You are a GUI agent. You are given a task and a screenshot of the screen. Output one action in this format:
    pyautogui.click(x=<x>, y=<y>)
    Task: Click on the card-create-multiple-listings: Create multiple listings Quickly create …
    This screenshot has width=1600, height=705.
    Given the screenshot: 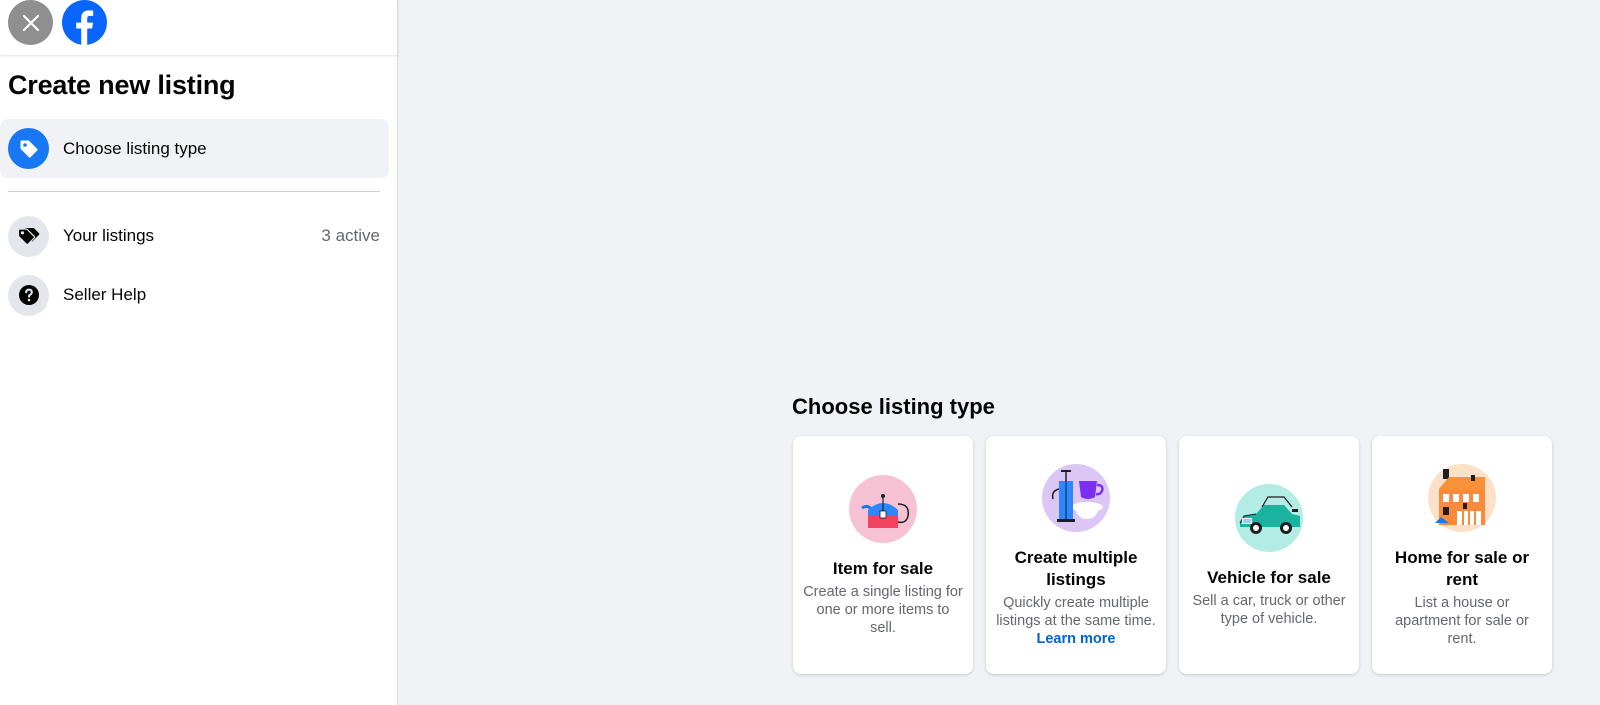 What is the action you would take?
    pyautogui.click(x=1076, y=555)
    